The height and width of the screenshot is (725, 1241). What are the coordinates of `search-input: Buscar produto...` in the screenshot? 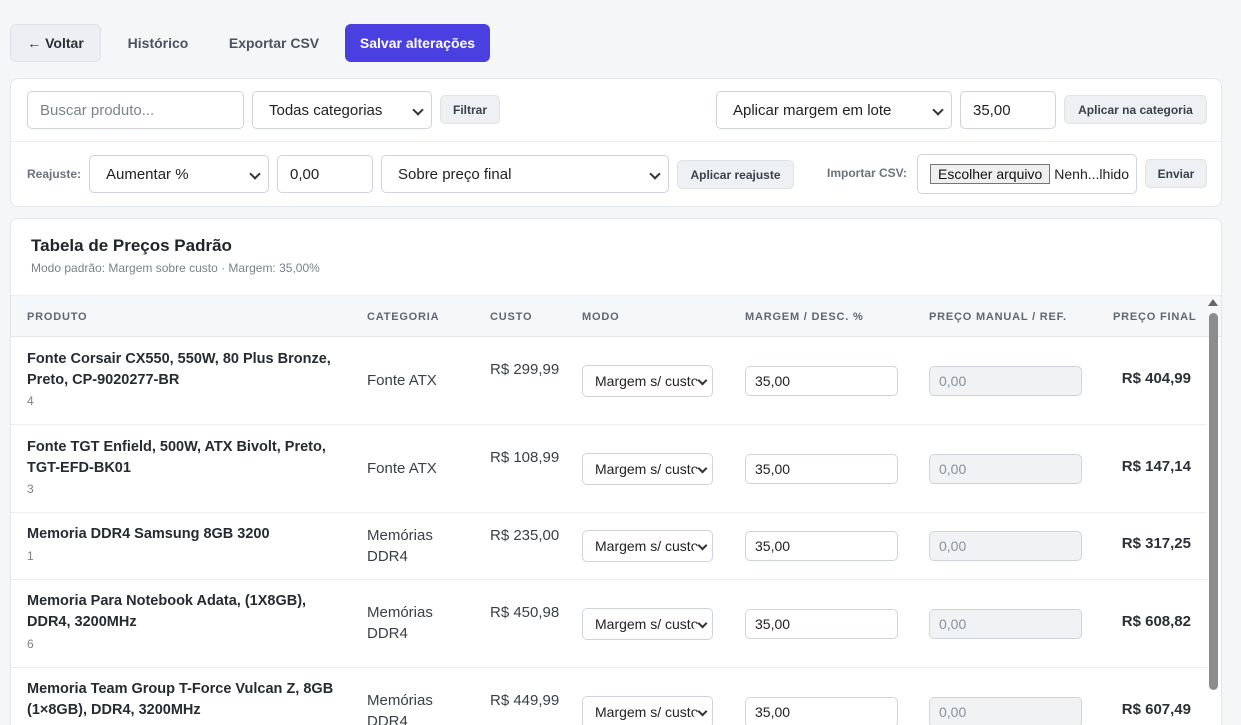 It's located at (135, 110).